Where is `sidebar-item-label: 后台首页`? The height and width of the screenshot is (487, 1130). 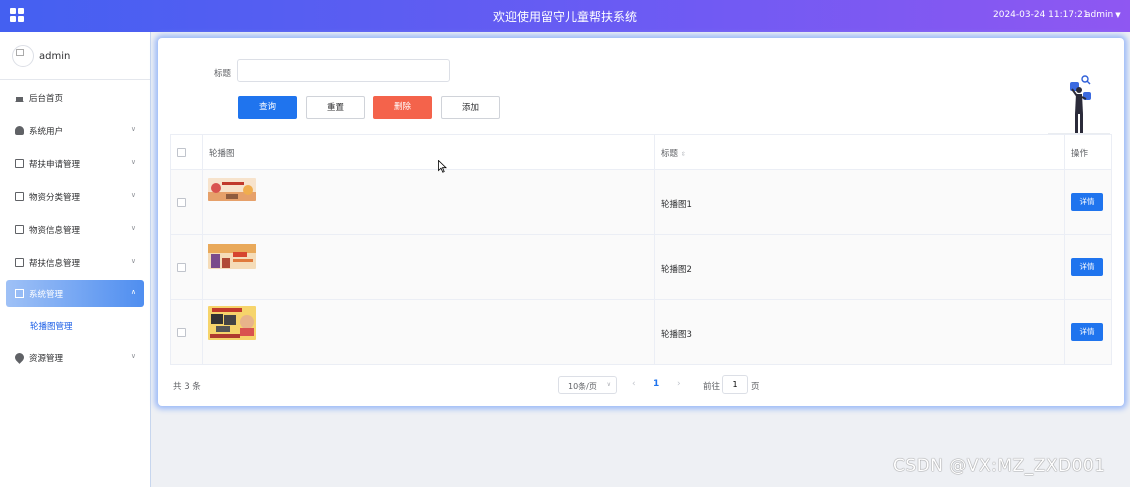
sidebar-item-label: 后台首页 is located at coordinates (46, 99).